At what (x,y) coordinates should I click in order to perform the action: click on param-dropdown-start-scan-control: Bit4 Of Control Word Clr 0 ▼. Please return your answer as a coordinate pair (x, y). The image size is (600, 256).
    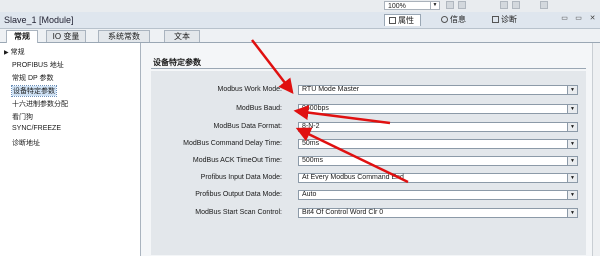
    Looking at the image, I should click on (438, 213).